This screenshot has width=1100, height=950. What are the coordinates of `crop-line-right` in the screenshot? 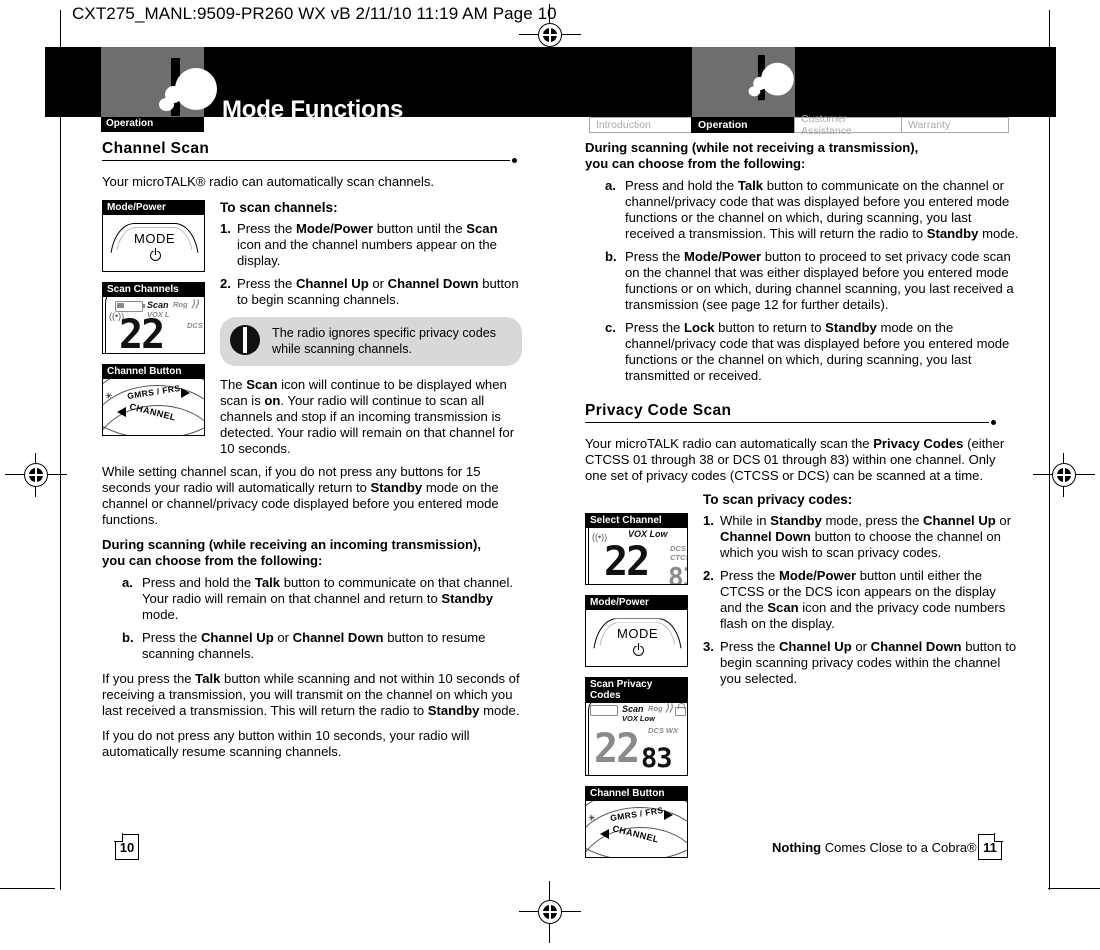 It's located at (1074, 888).